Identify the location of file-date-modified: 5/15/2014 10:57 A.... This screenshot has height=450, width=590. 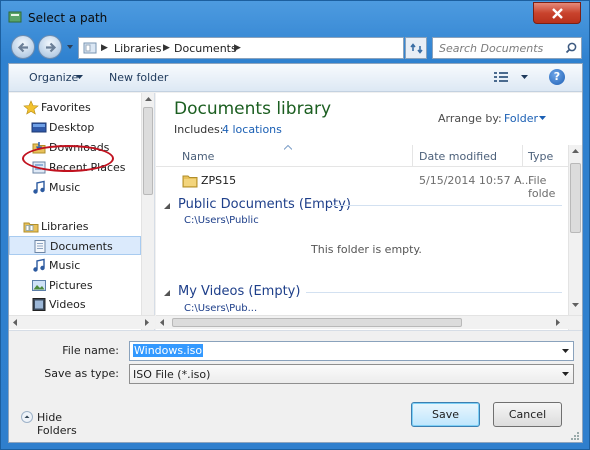
(475, 180).